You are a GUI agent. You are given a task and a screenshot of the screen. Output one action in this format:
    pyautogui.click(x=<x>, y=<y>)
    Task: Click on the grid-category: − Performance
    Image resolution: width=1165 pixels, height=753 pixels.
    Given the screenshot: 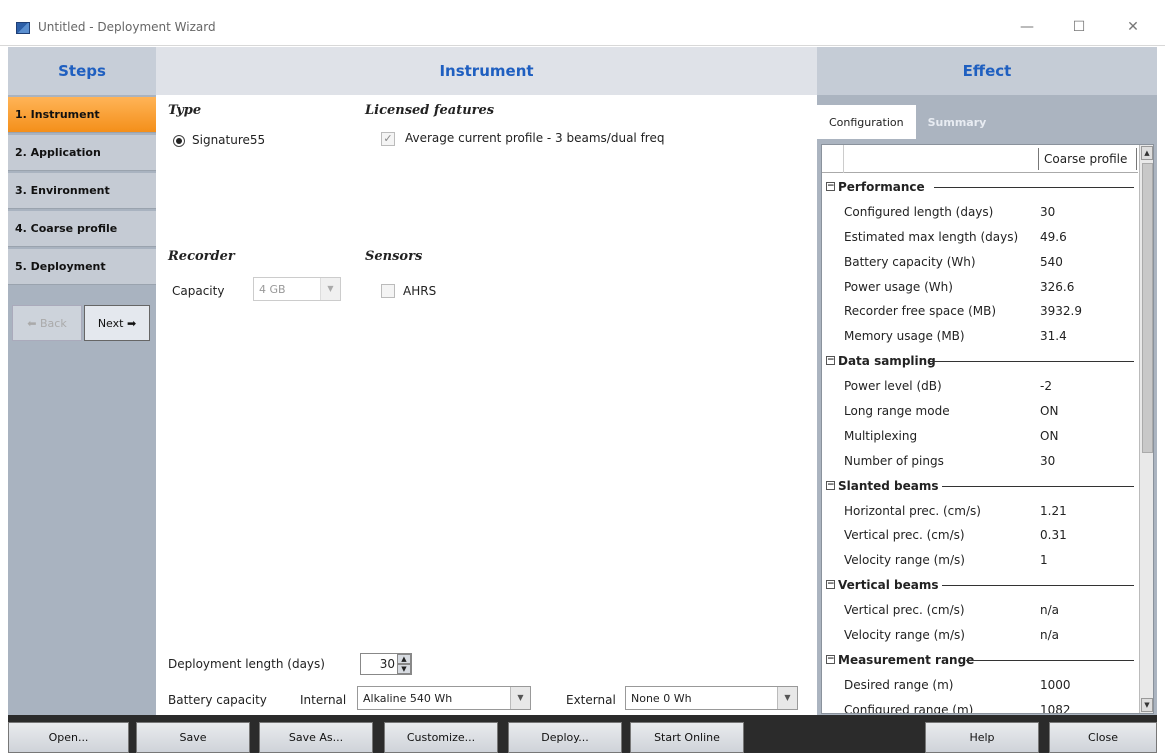 What is the action you would take?
    pyautogui.click(x=980, y=187)
    